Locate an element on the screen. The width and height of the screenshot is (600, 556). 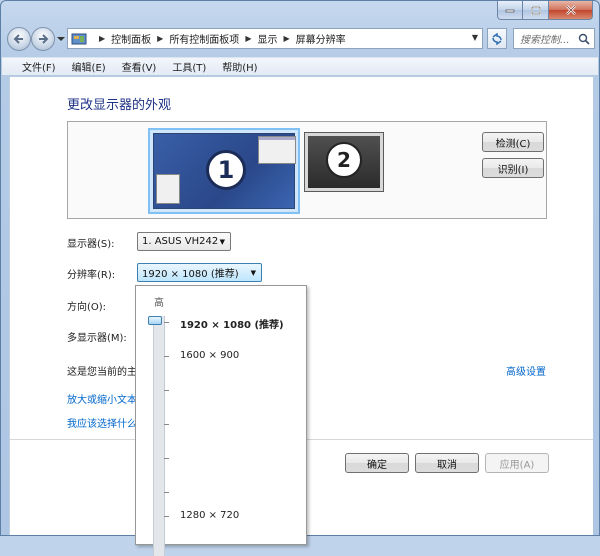
ok-button: 确定 is located at coordinates (377, 463).